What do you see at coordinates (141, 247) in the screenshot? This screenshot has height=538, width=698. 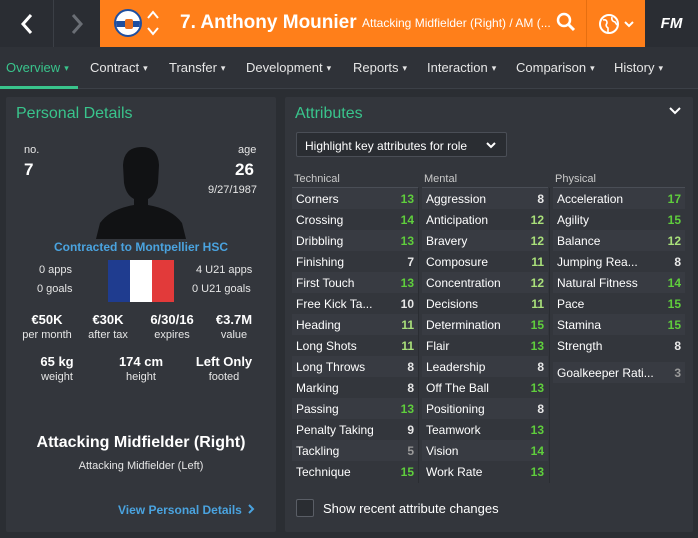 I see `contract-club-link: Contracted to Montpellier HSC` at bounding box center [141, 247].